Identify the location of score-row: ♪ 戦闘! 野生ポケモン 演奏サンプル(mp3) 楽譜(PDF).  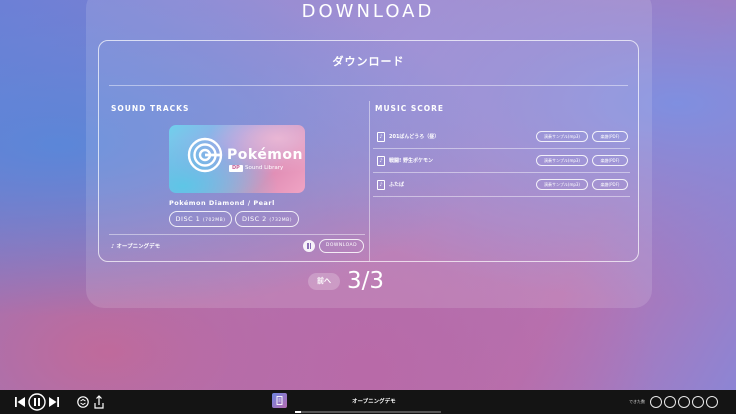
(501, 161).